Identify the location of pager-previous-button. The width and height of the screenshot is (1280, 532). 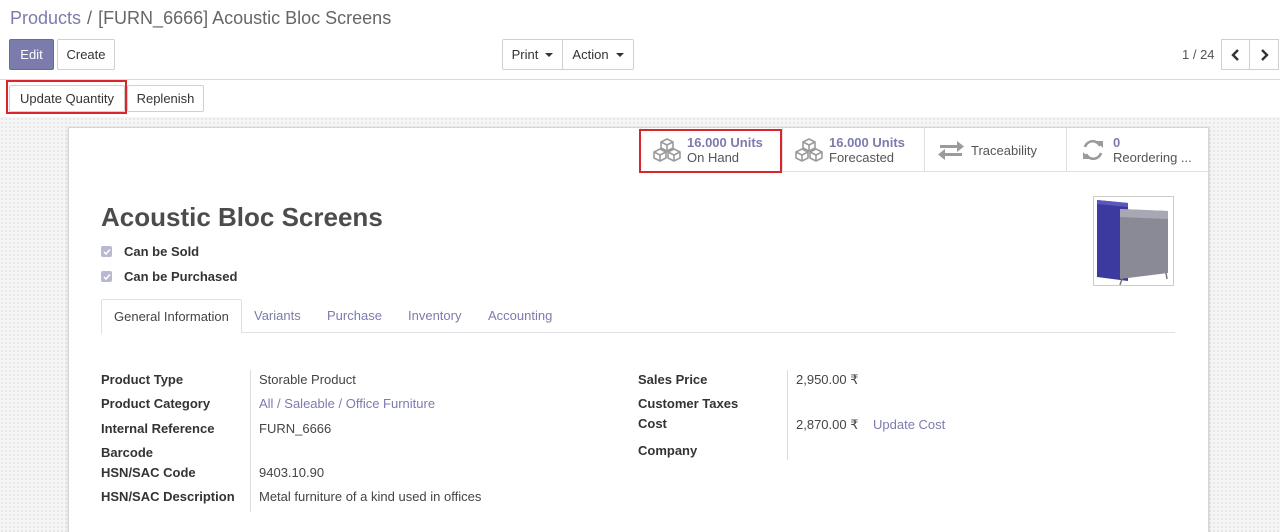
(1236, 54).